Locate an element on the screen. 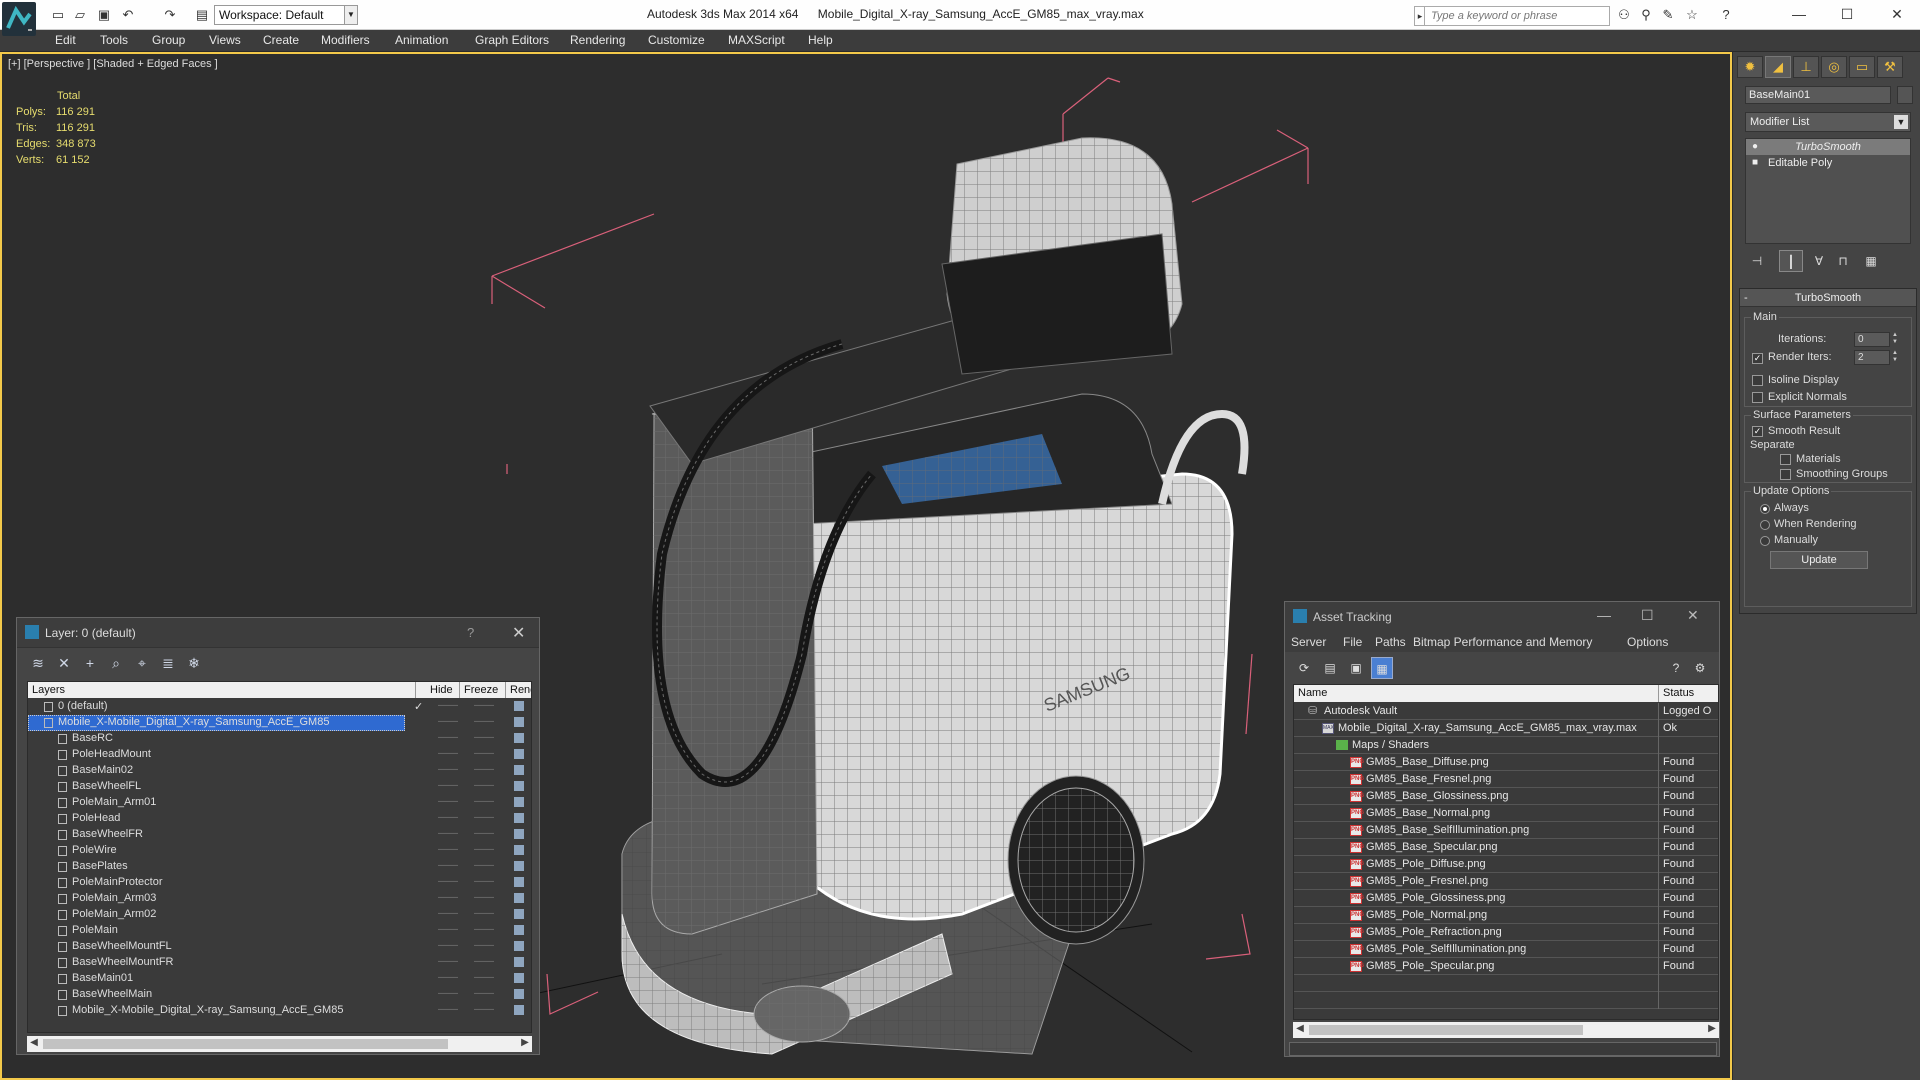 The width and height of the screenshot is (1920, 1080). asset-row: PNG GM85_Base_SelfIllumination.png Found is located at coordinates (1506, 830).